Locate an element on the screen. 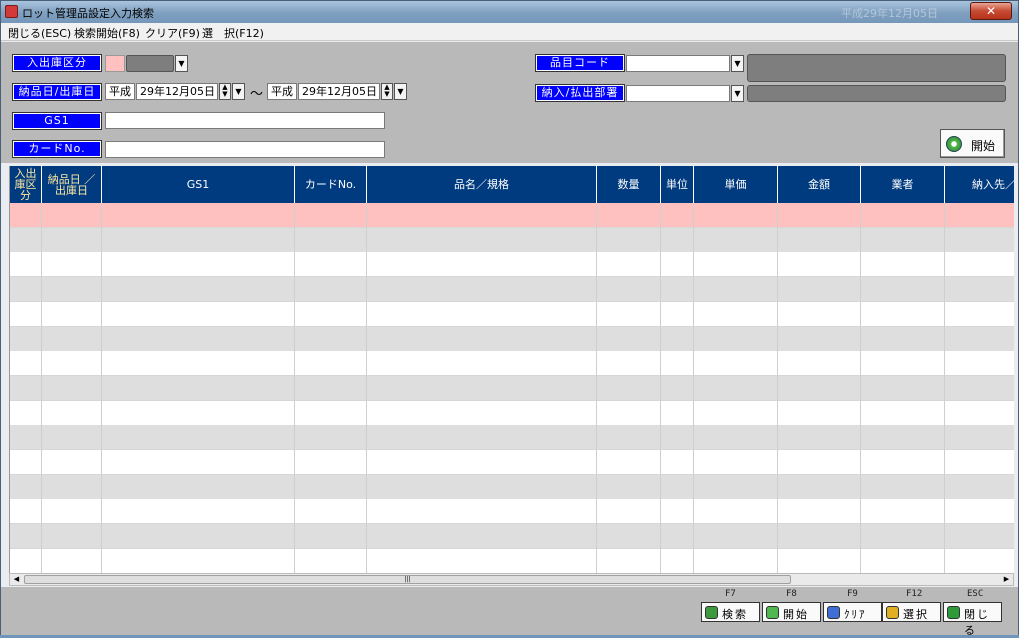  era-from-field: 平成 is located at coordinates (120, 91).